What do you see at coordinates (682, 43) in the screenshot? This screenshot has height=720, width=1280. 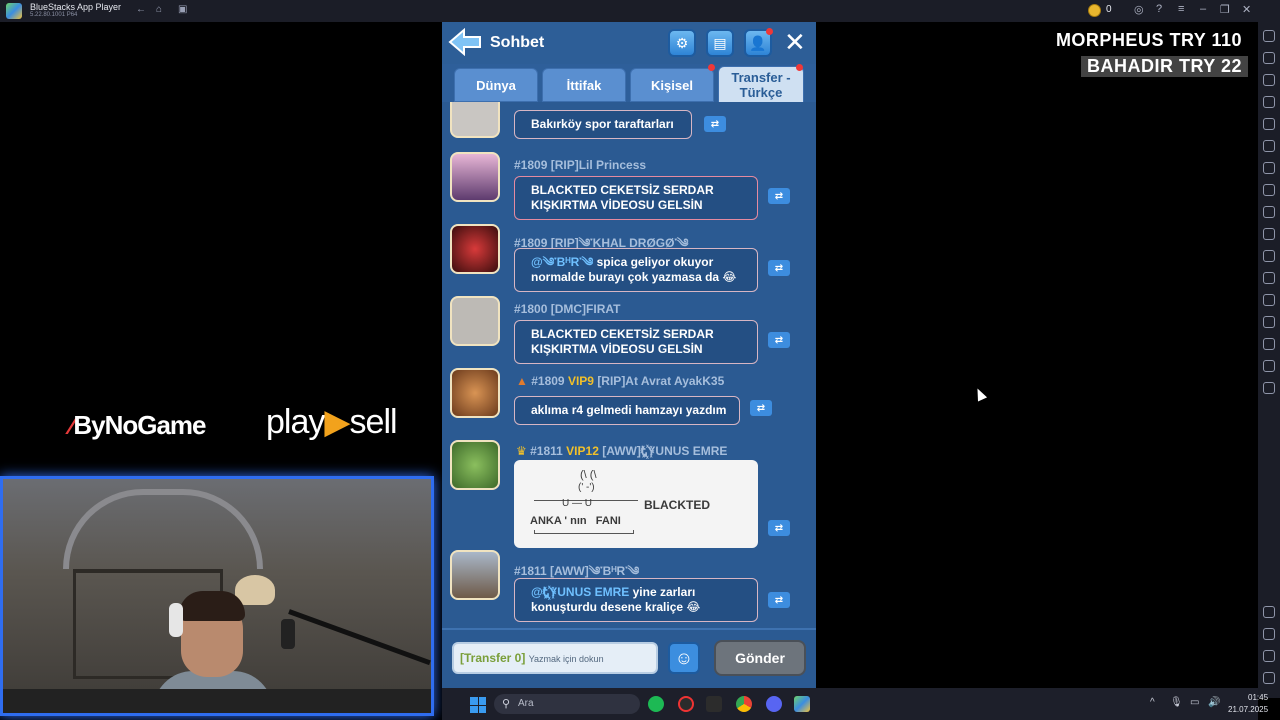 I see `chat-settings-icon: ⚙` at bounding box center [682, 43].